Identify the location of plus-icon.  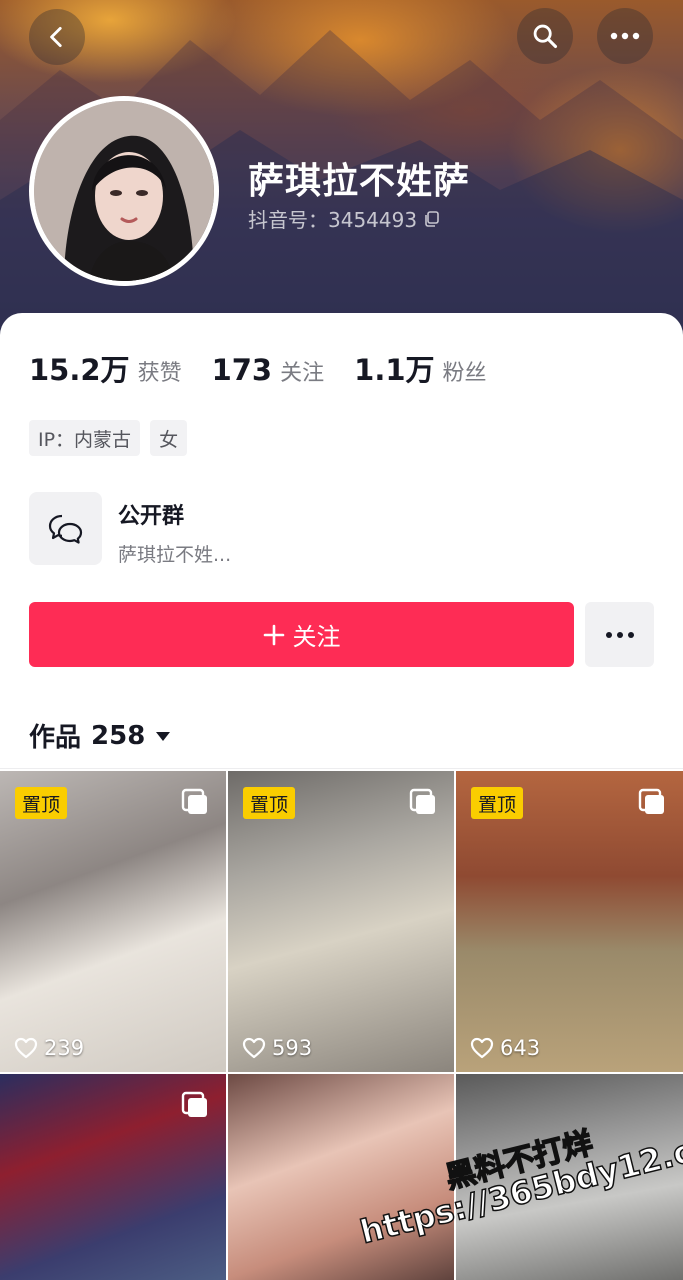
(273, 634).